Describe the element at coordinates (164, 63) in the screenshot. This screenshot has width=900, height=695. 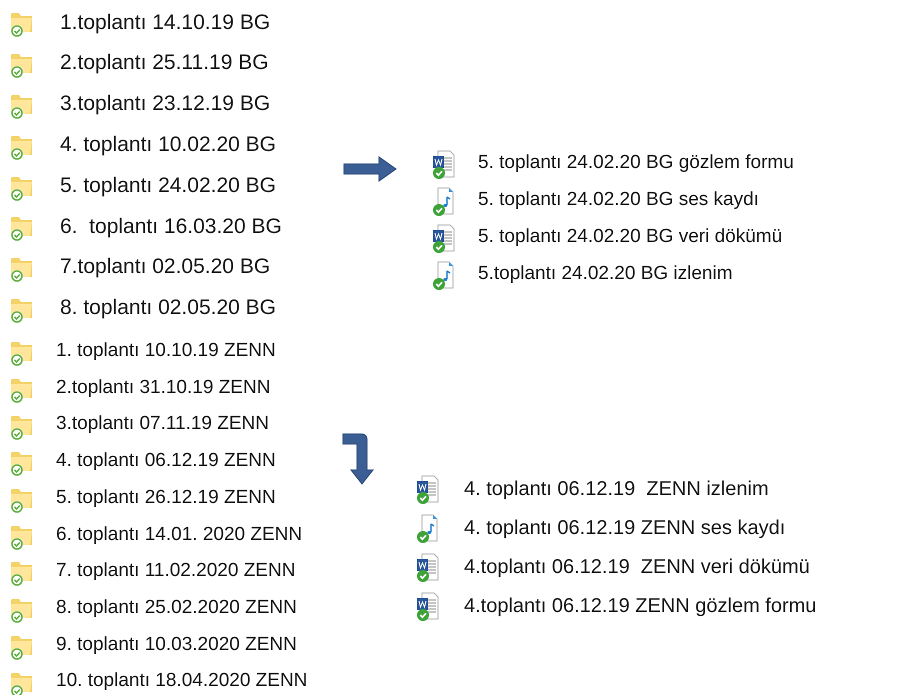
I see `file-name: 2.toplantı 25.11.19 BG` at that location.